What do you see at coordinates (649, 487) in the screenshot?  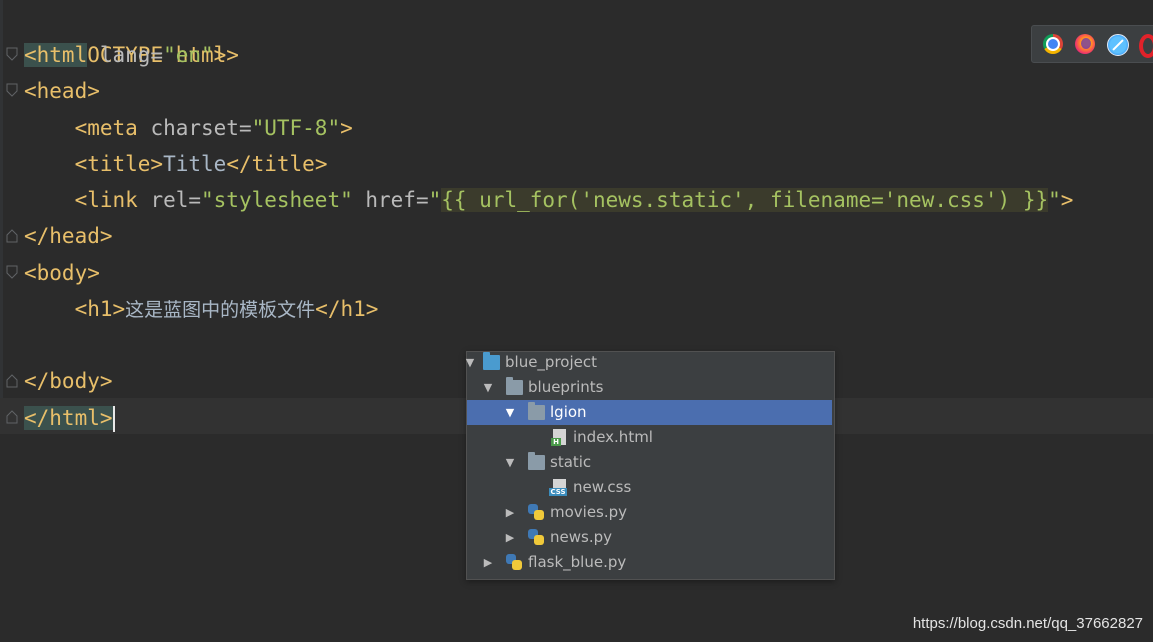 I see `tree-item-new-css: new.css` at bounding box center [649, 487].